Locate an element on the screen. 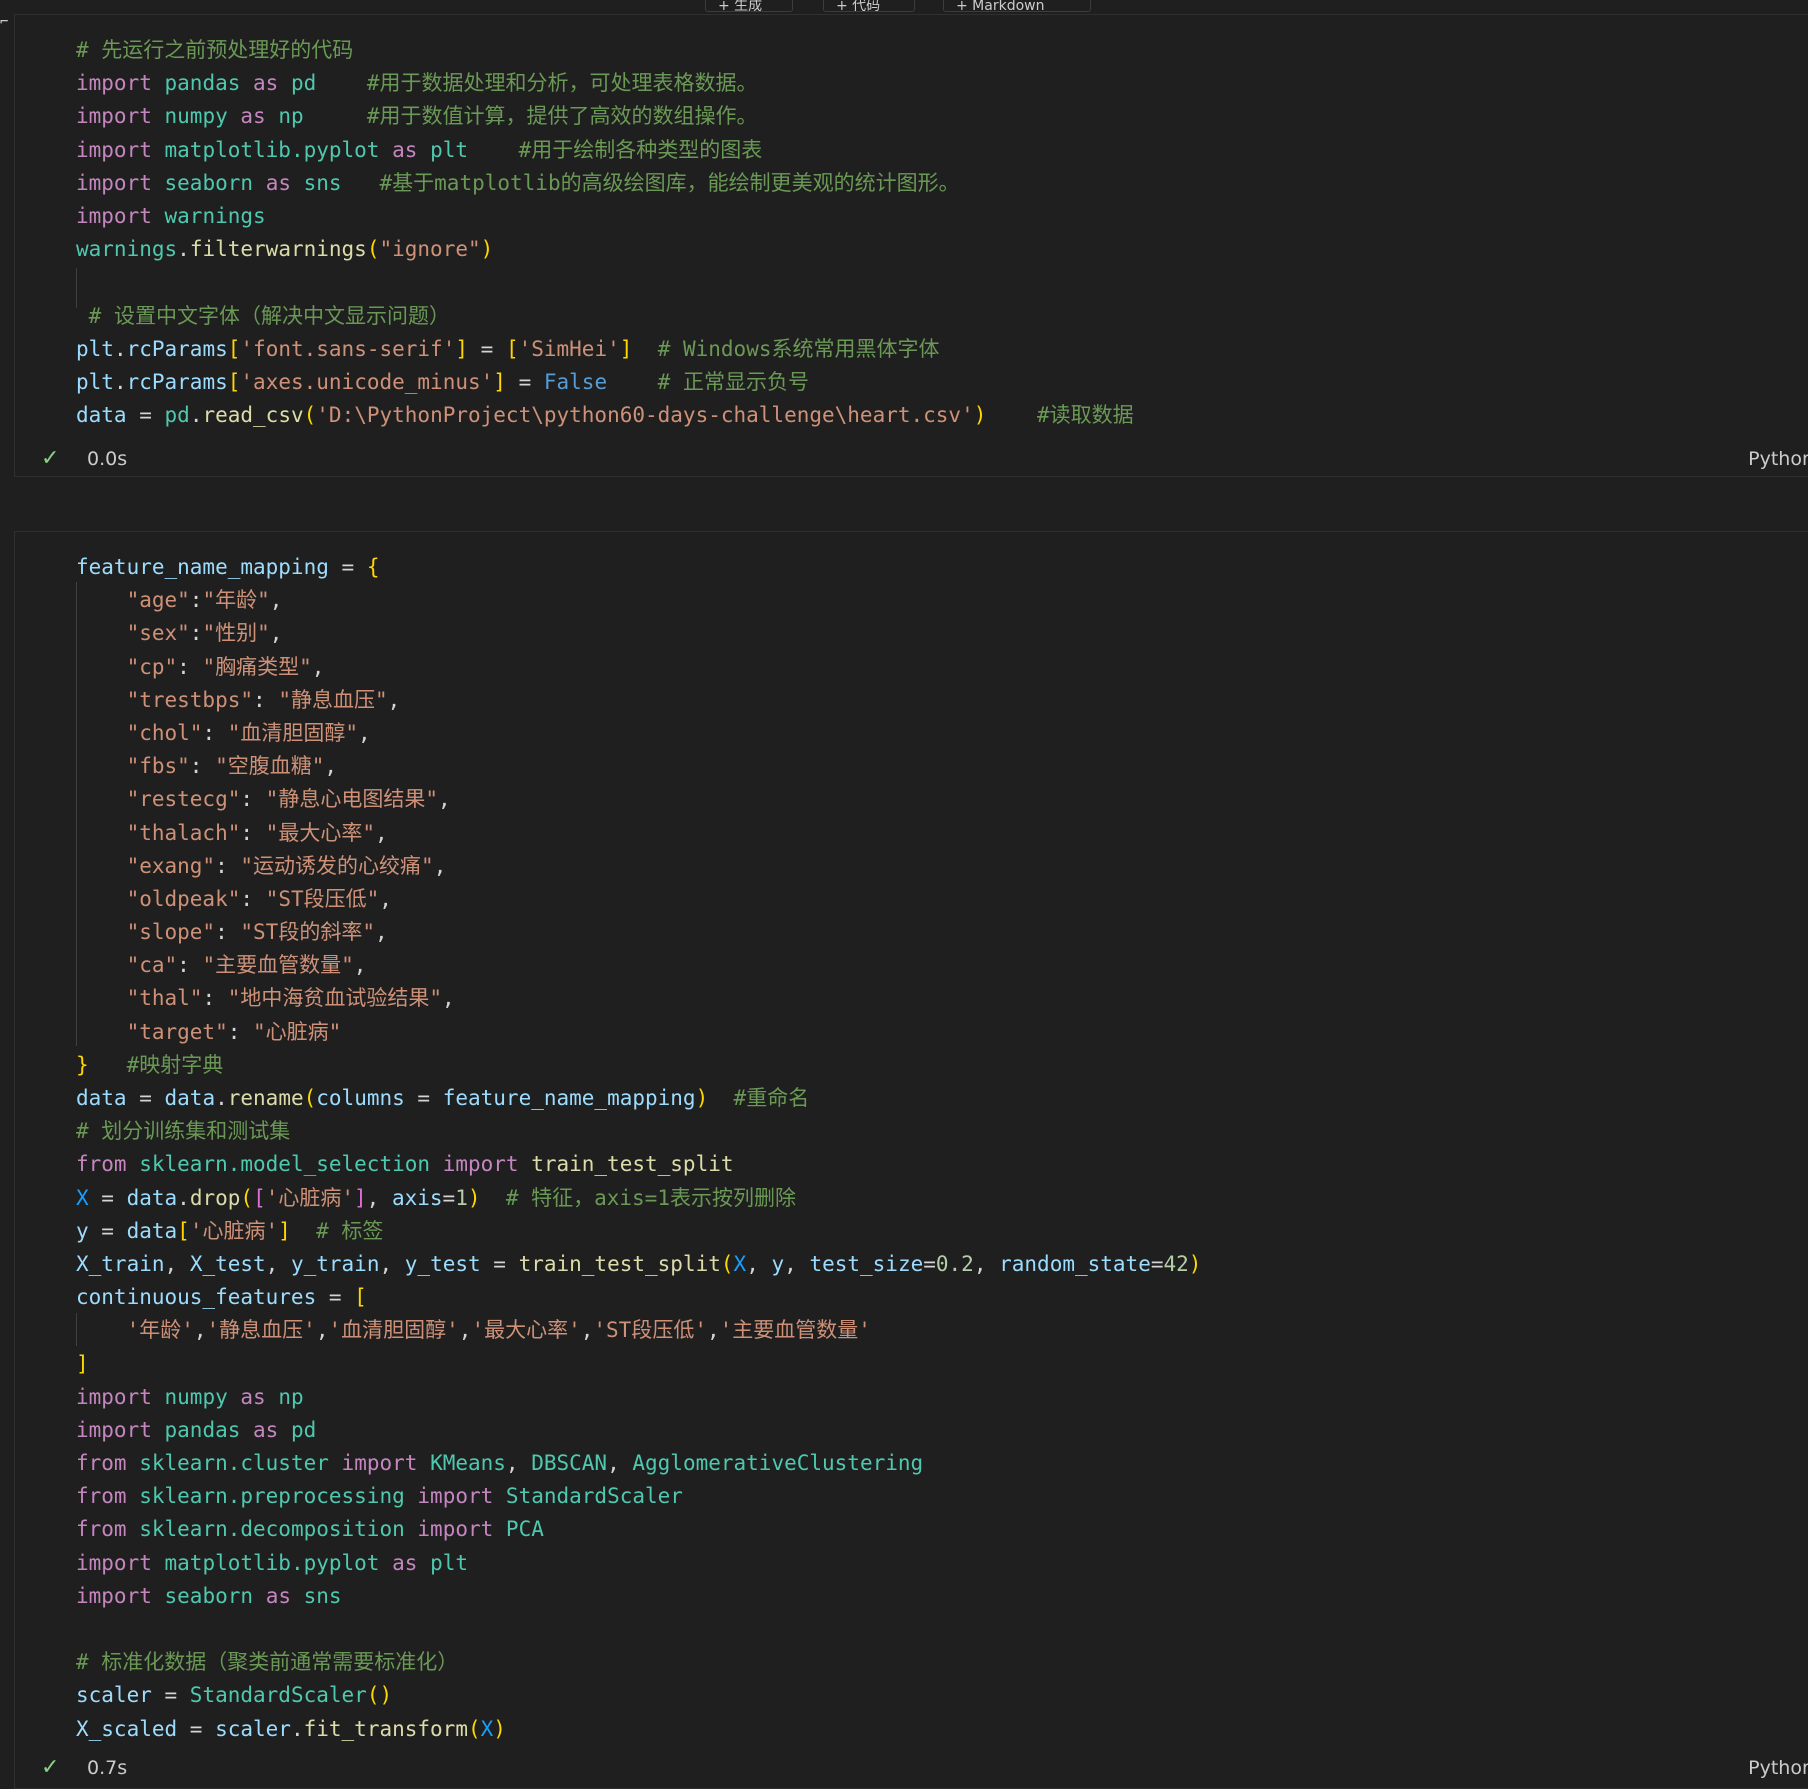 This screenshot has width=1808, height=1789. code-token: import is located at coordinates (114, 1396).